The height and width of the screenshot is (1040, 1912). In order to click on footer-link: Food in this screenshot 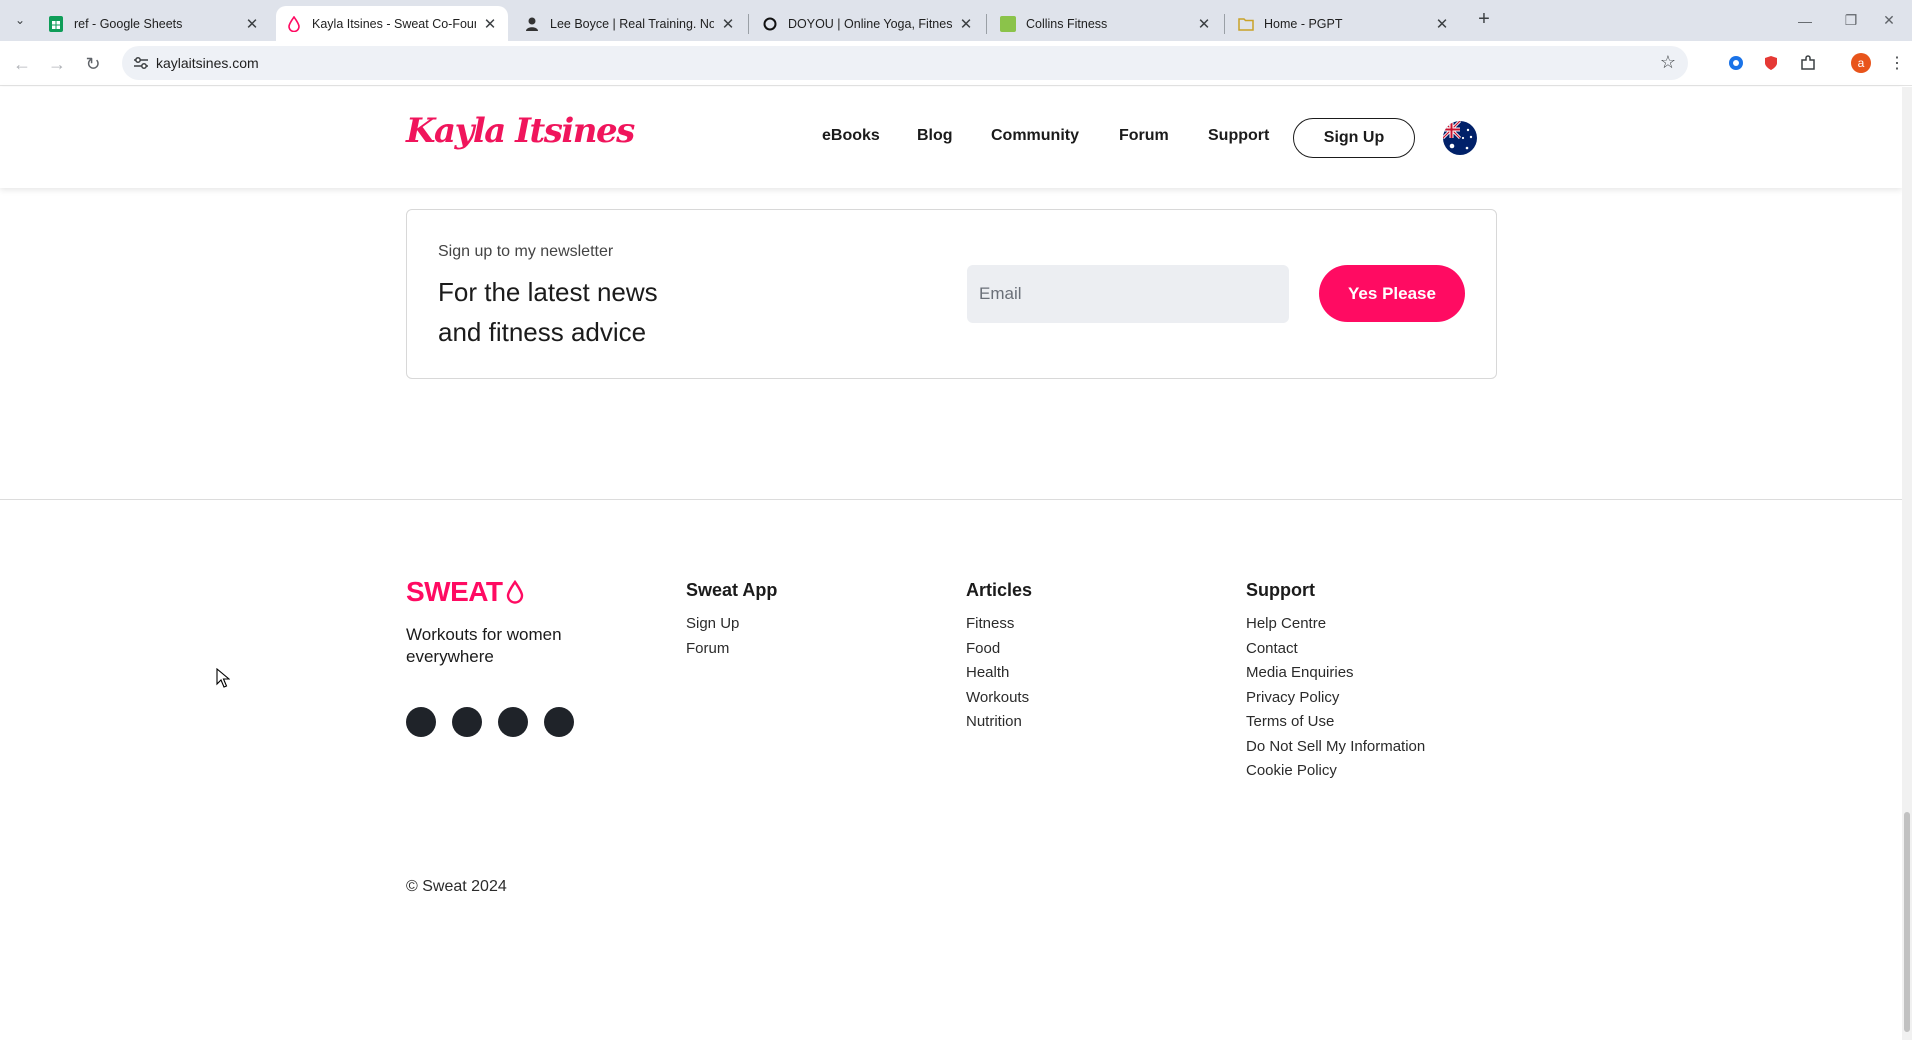, I will do `click(997, 649)`.